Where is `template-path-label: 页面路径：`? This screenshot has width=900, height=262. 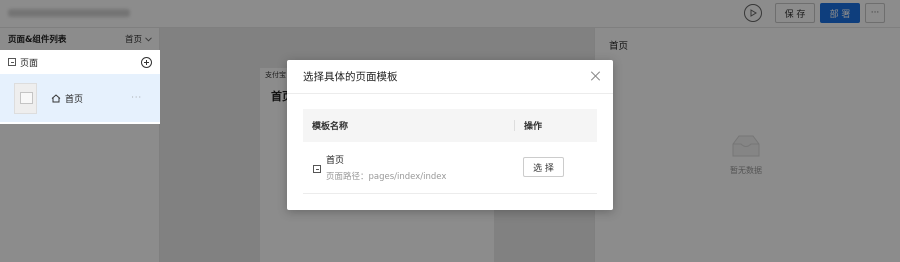
template-path-label: 页面路径： is located at coordinates (347, 177).